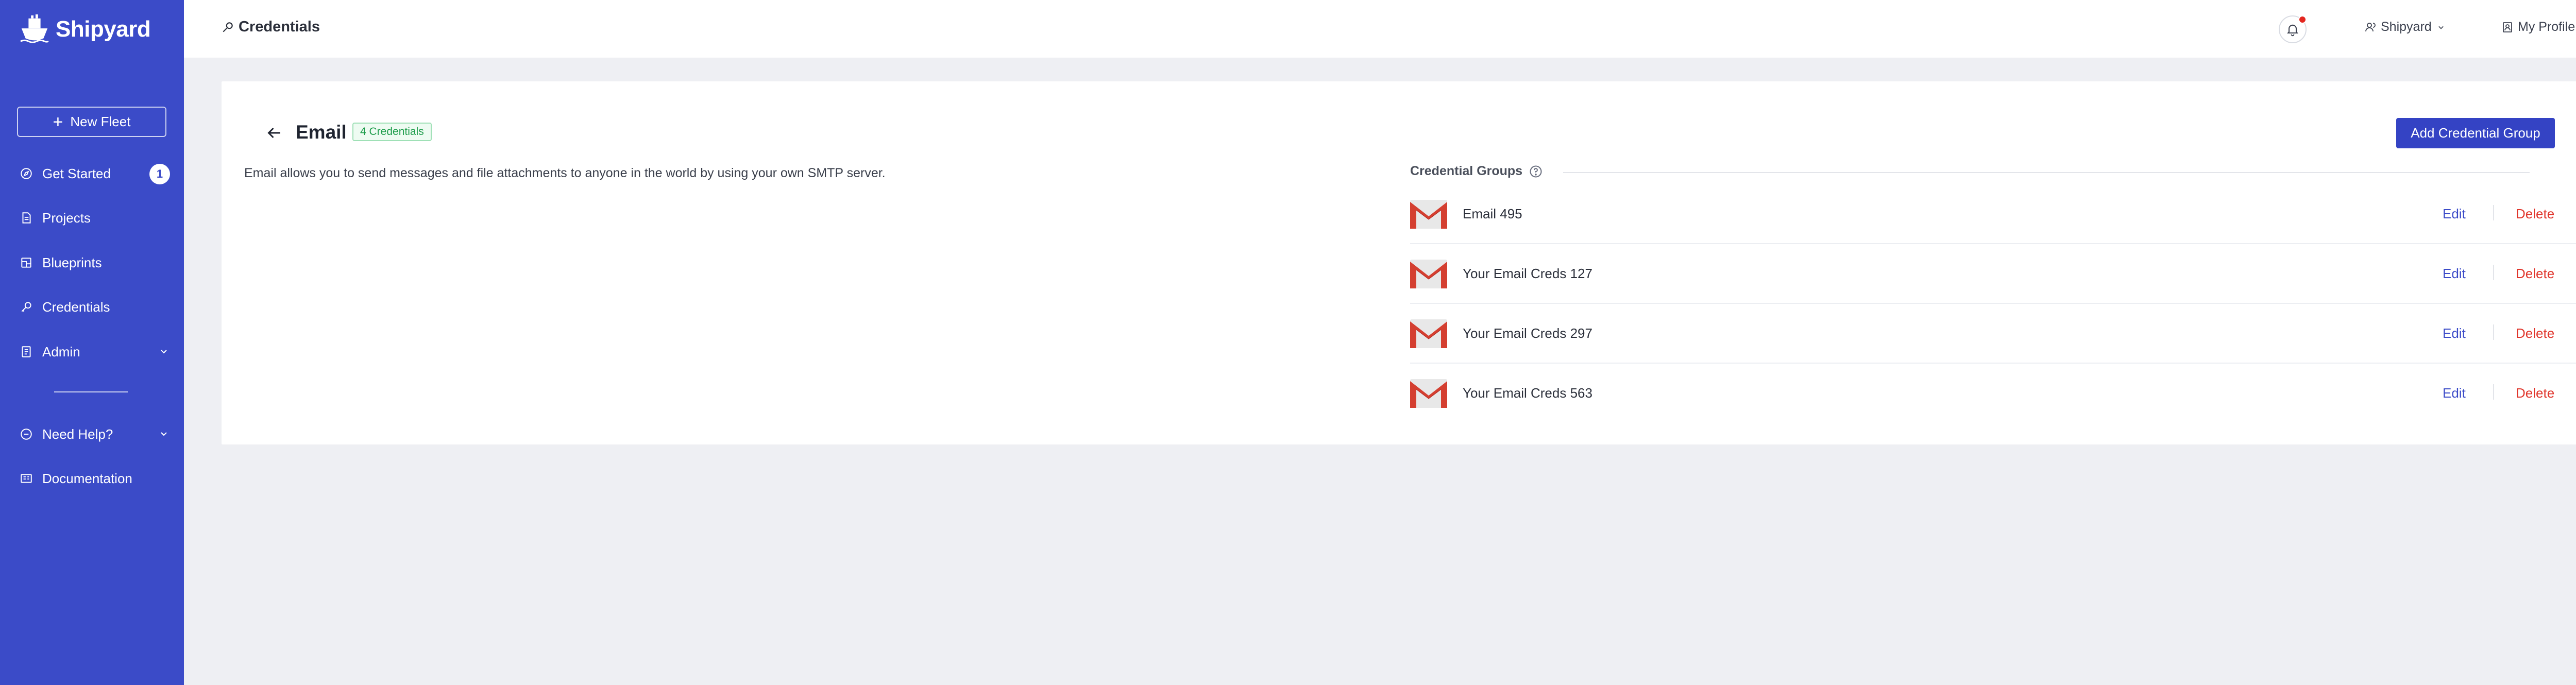 The image size is (2576, 685). What do you see at coordinates (392, 132) in the screenshot?
I see `credentials-count-badge: 4 Credentials` at bounding box center [392, 132].